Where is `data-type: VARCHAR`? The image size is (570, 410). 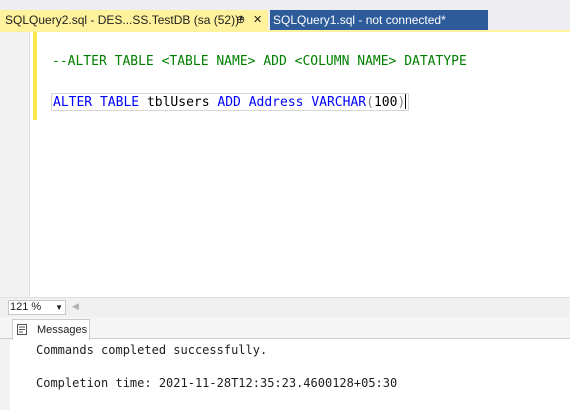
data-type: VARCHAR is located at coordinates (339, 102).